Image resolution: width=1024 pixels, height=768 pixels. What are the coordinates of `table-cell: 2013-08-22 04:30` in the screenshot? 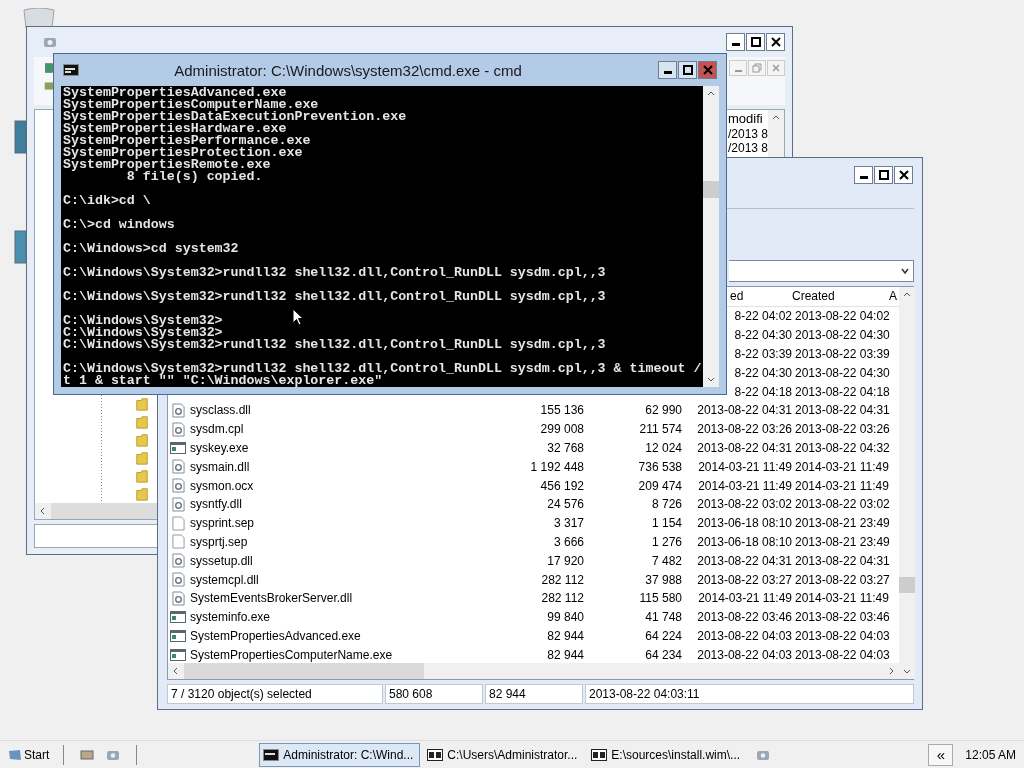 It's located at (842, 335).